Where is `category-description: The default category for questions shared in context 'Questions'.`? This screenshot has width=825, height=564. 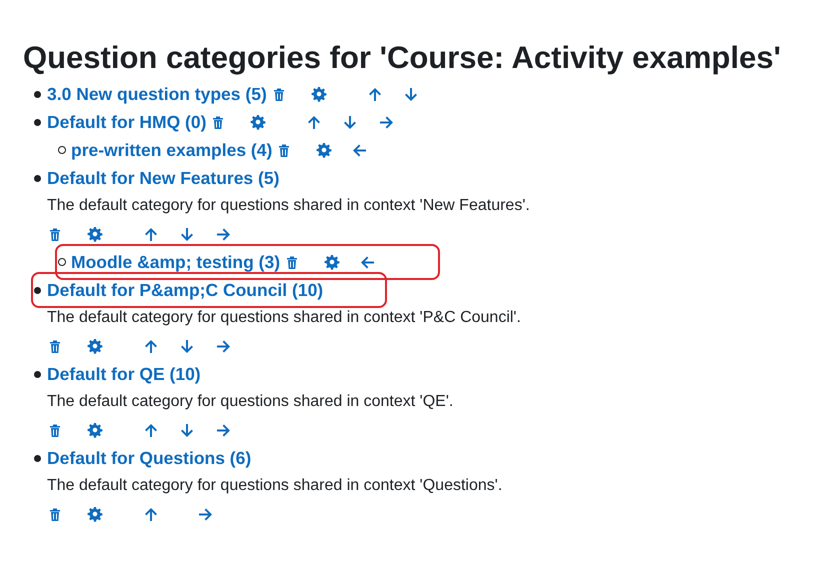 category-description: The default category for questions shared in context 'Questions'. is located at coordinates (275, 486).